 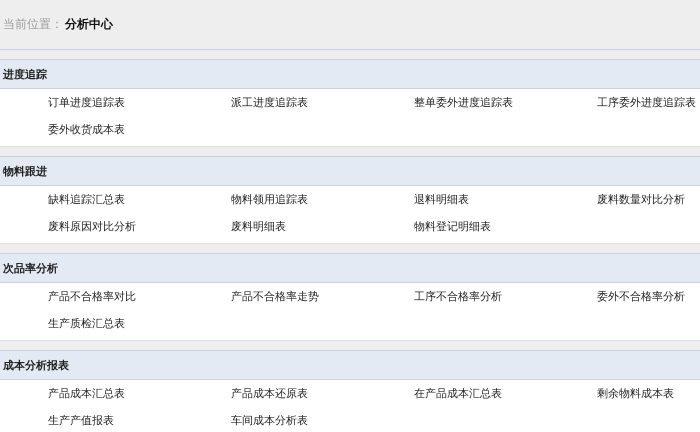 I want to click on report-link: 废料数量对比分析, so click(x=641, y=200).